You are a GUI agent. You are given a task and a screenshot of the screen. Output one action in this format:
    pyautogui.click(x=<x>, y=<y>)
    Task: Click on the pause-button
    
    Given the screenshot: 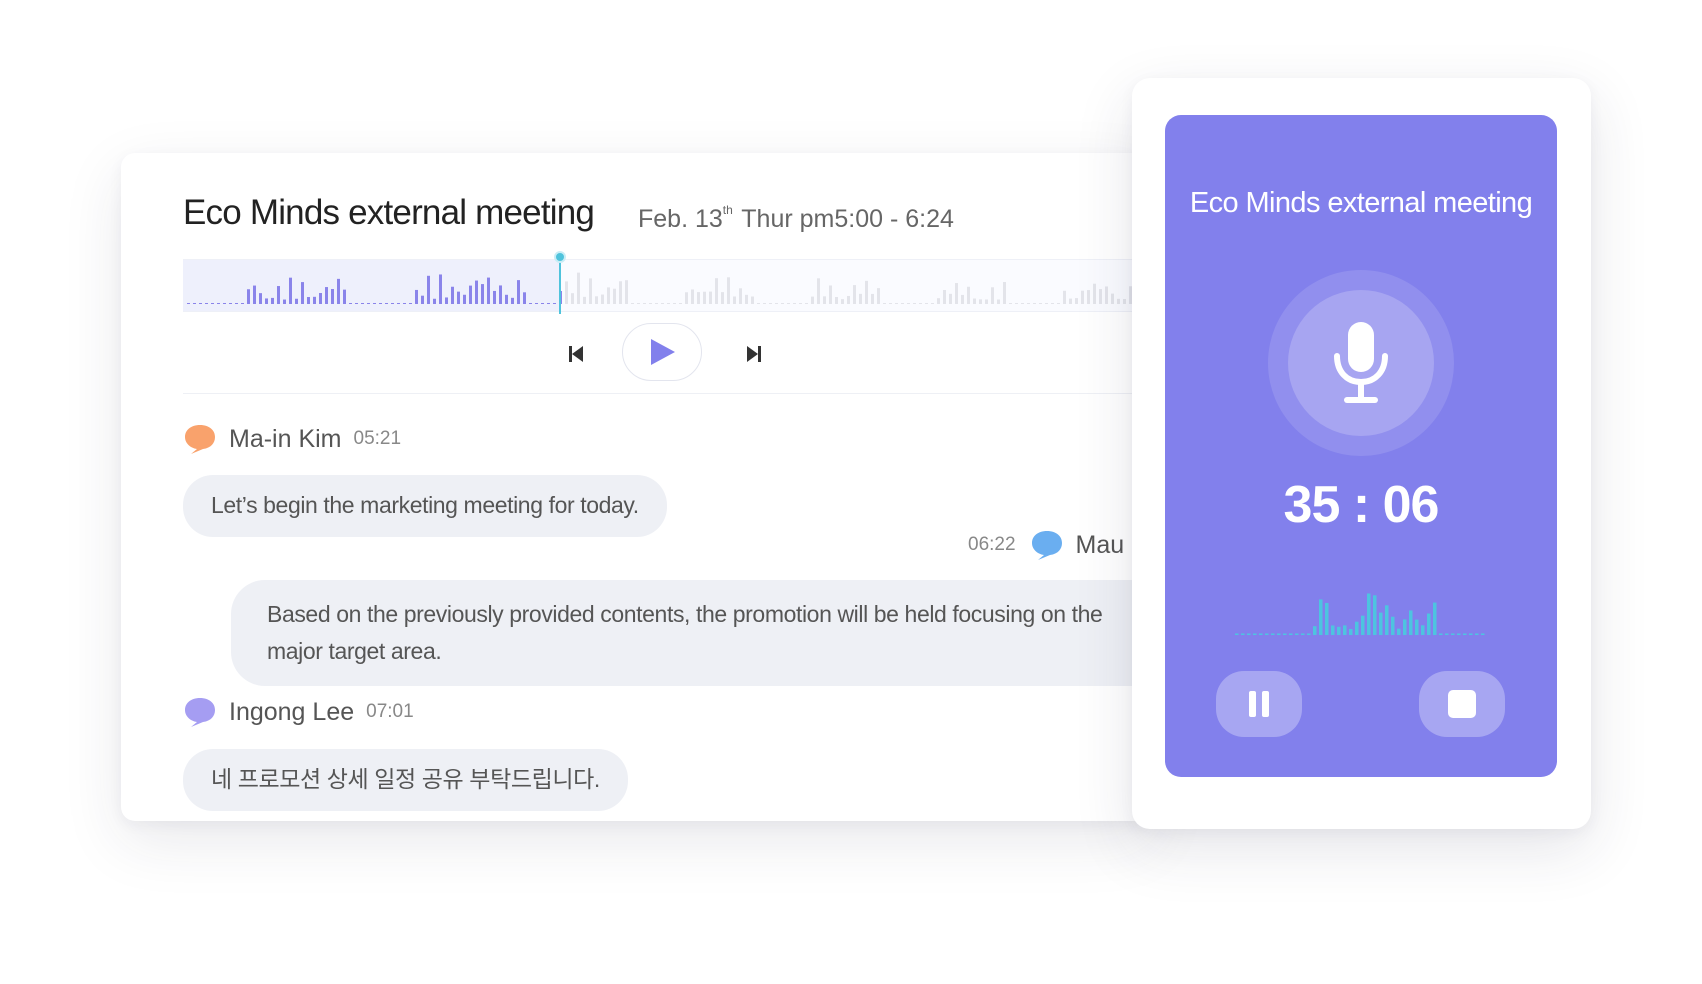 What is the action you would take?
    pyautogui.click(x=1259, y=704)
    